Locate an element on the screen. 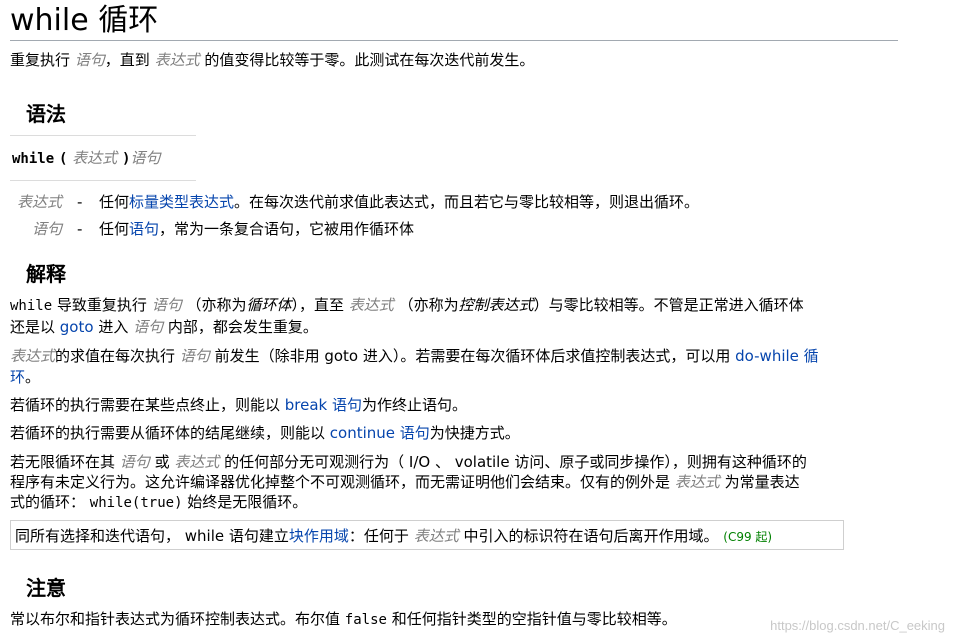  syntax-statement: 语句 is located at coordinates (145, 158).